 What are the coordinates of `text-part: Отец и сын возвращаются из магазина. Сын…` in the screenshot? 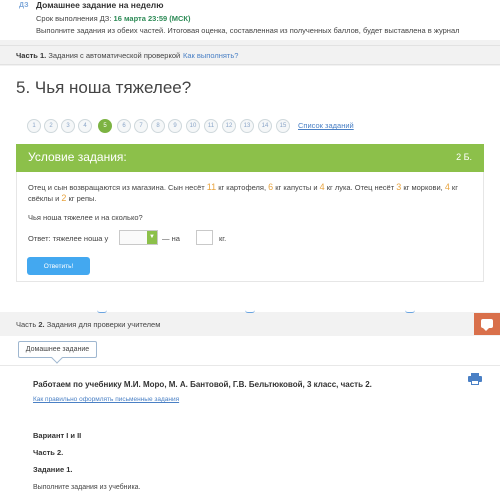 It's located at (117, 187).